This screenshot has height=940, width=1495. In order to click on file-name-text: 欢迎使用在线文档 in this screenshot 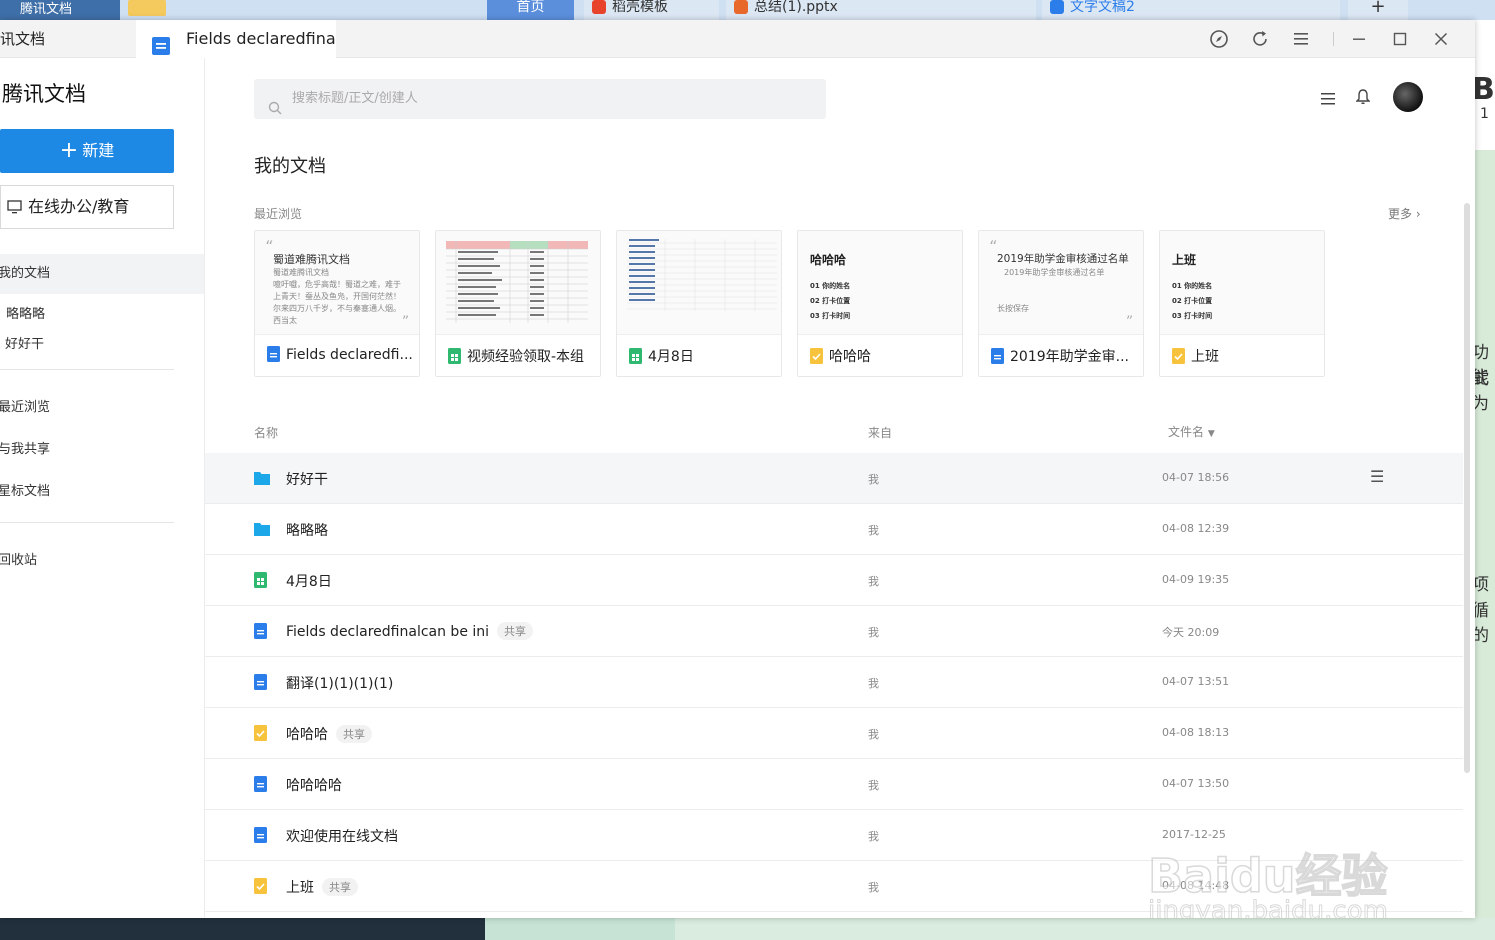, I will do `click(342, 837)`.